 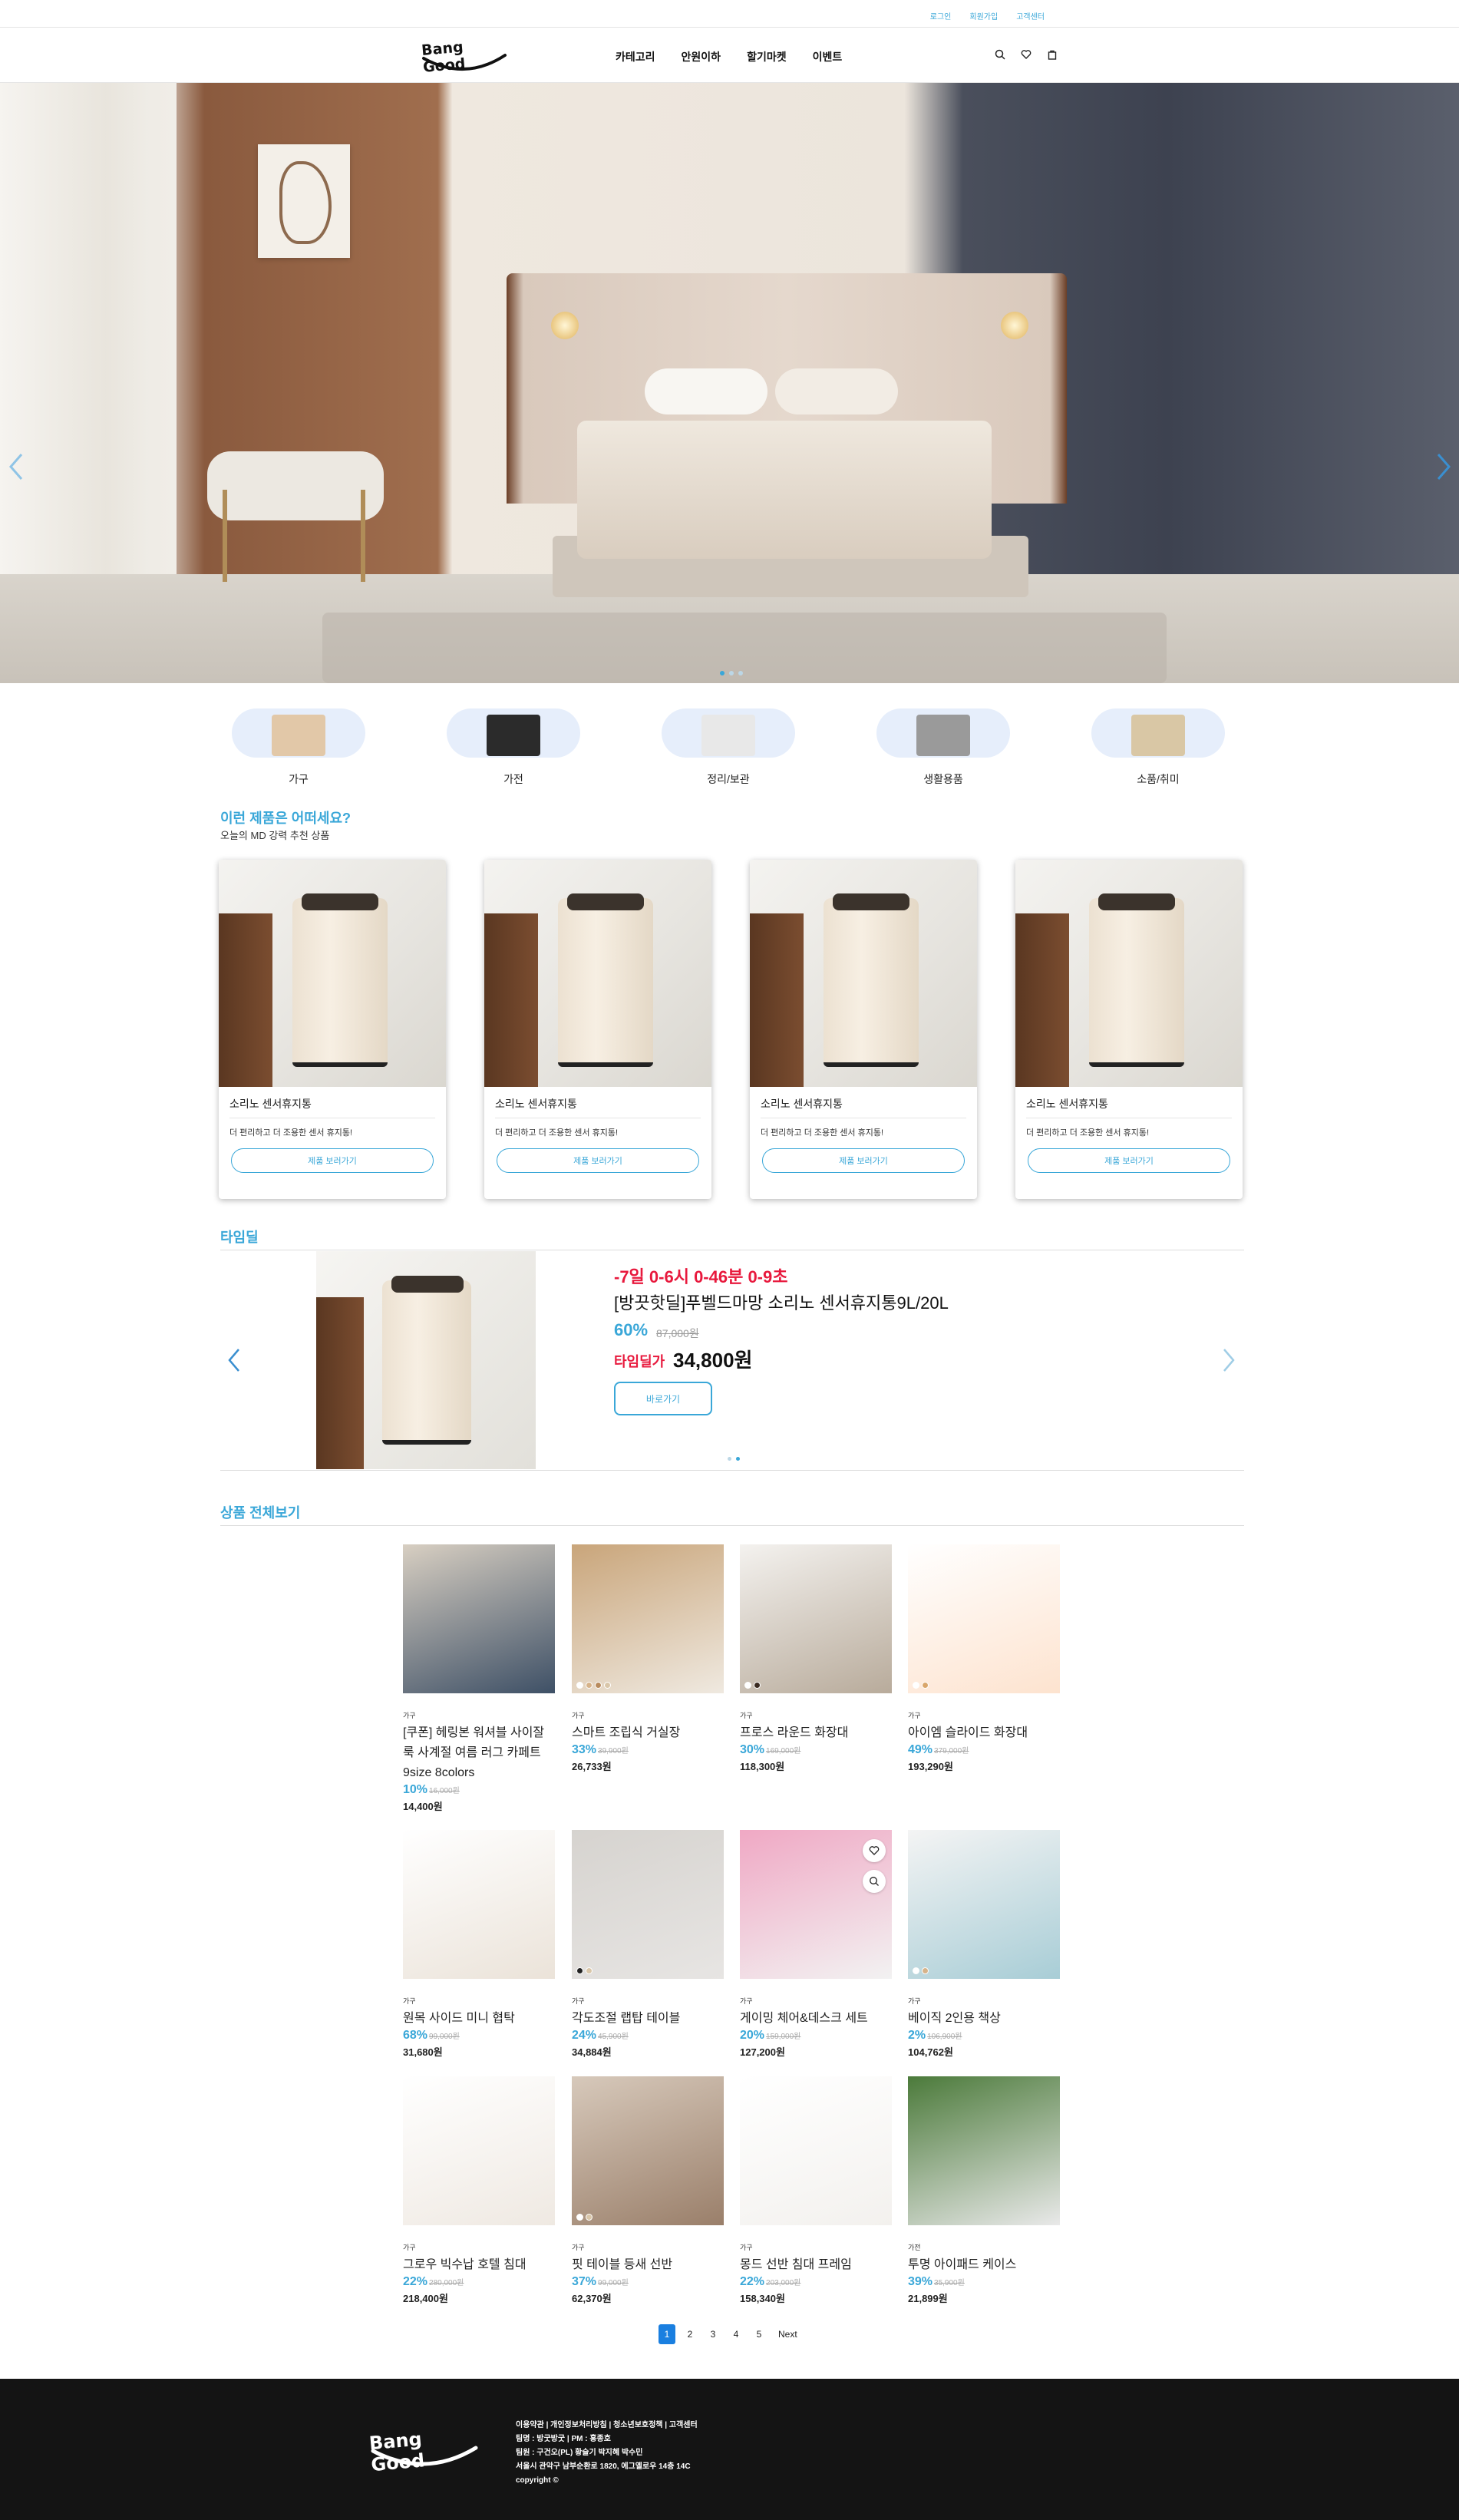 What do you see at coordinates (607, 2426) in the screenshot?
I see `footer-policy-links: 이용약관 | 개인정보처리방침 | 청소년보호정책 | 고객센터` at bounding box center [607, 2426].